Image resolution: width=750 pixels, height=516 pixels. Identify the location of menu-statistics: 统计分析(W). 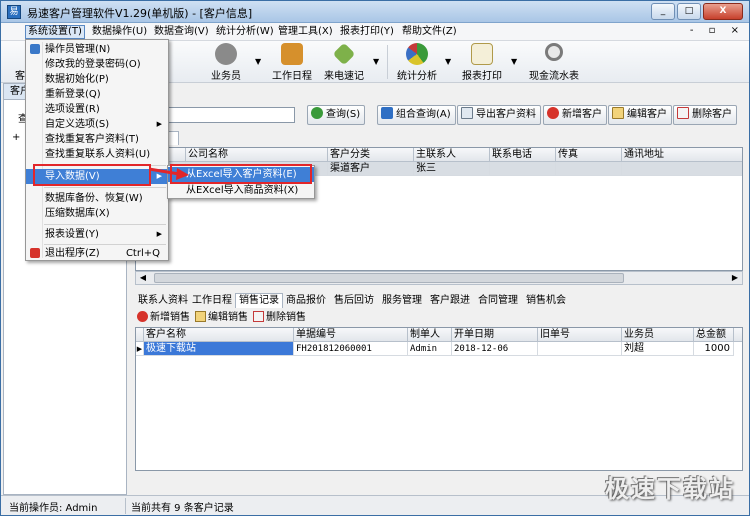
(245, 32).